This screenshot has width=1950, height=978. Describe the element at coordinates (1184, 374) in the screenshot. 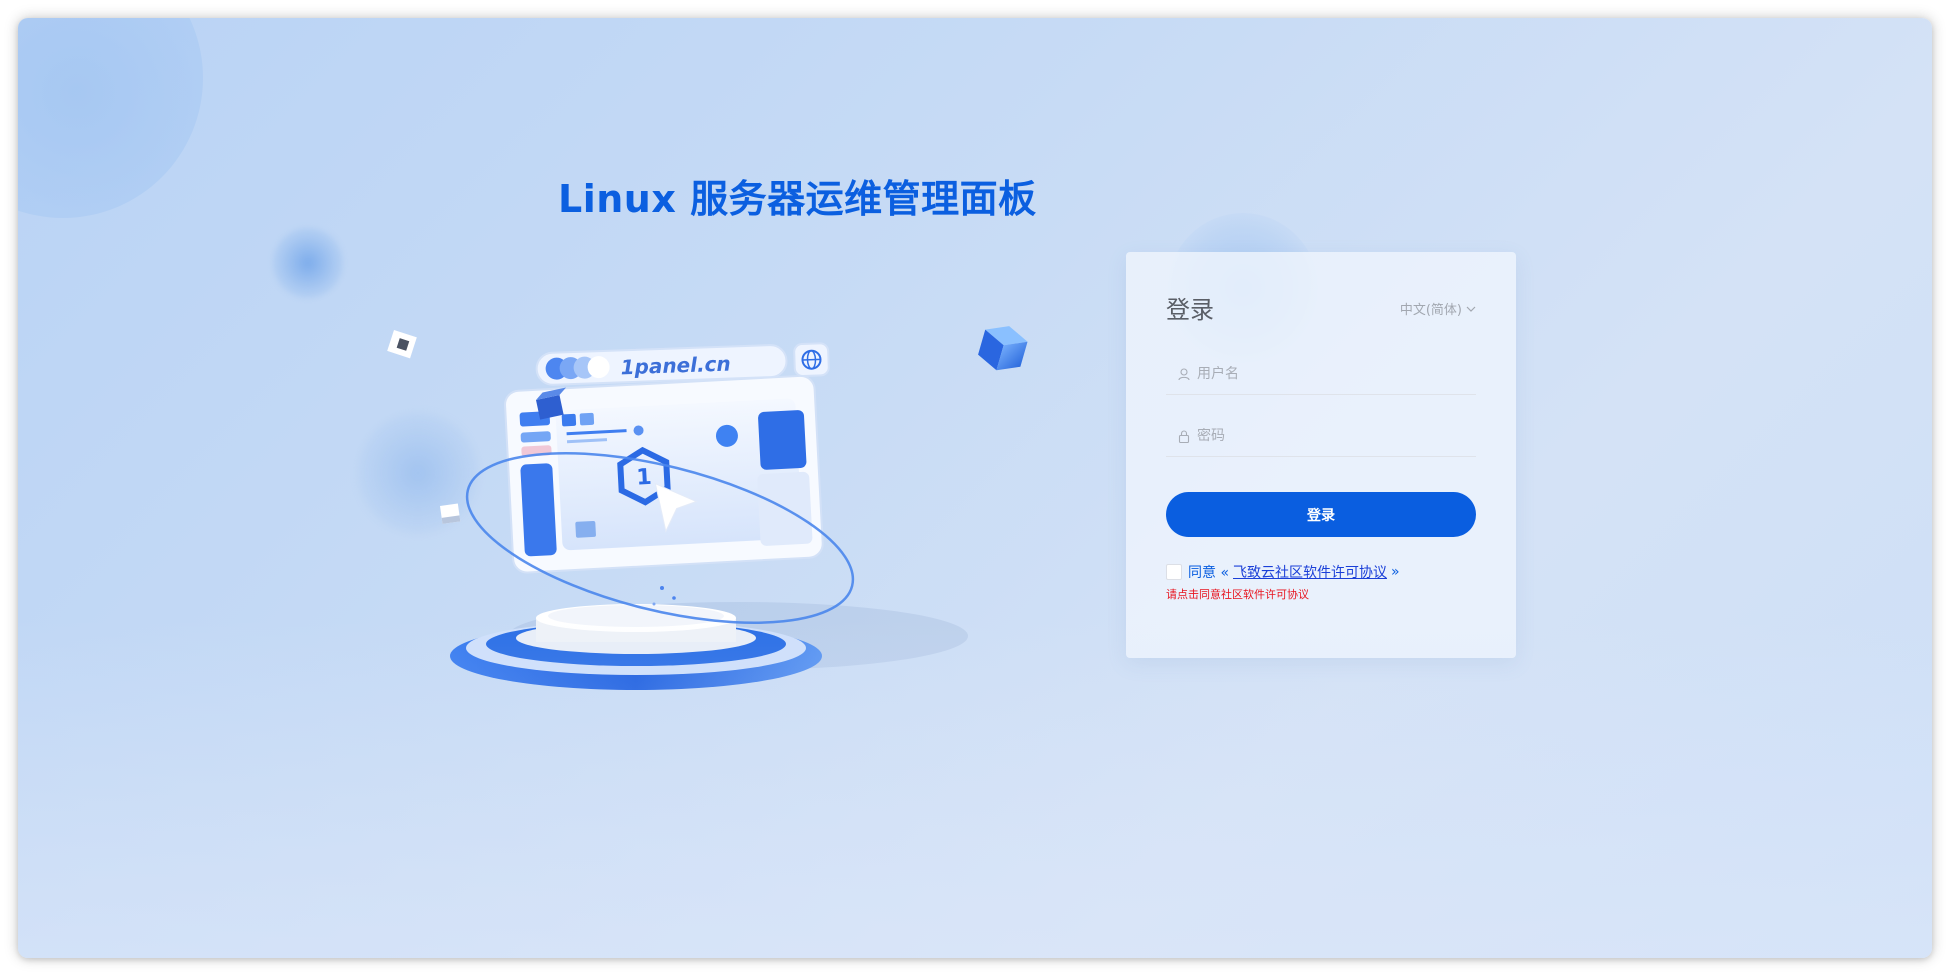

I see `user-icon` at that location.